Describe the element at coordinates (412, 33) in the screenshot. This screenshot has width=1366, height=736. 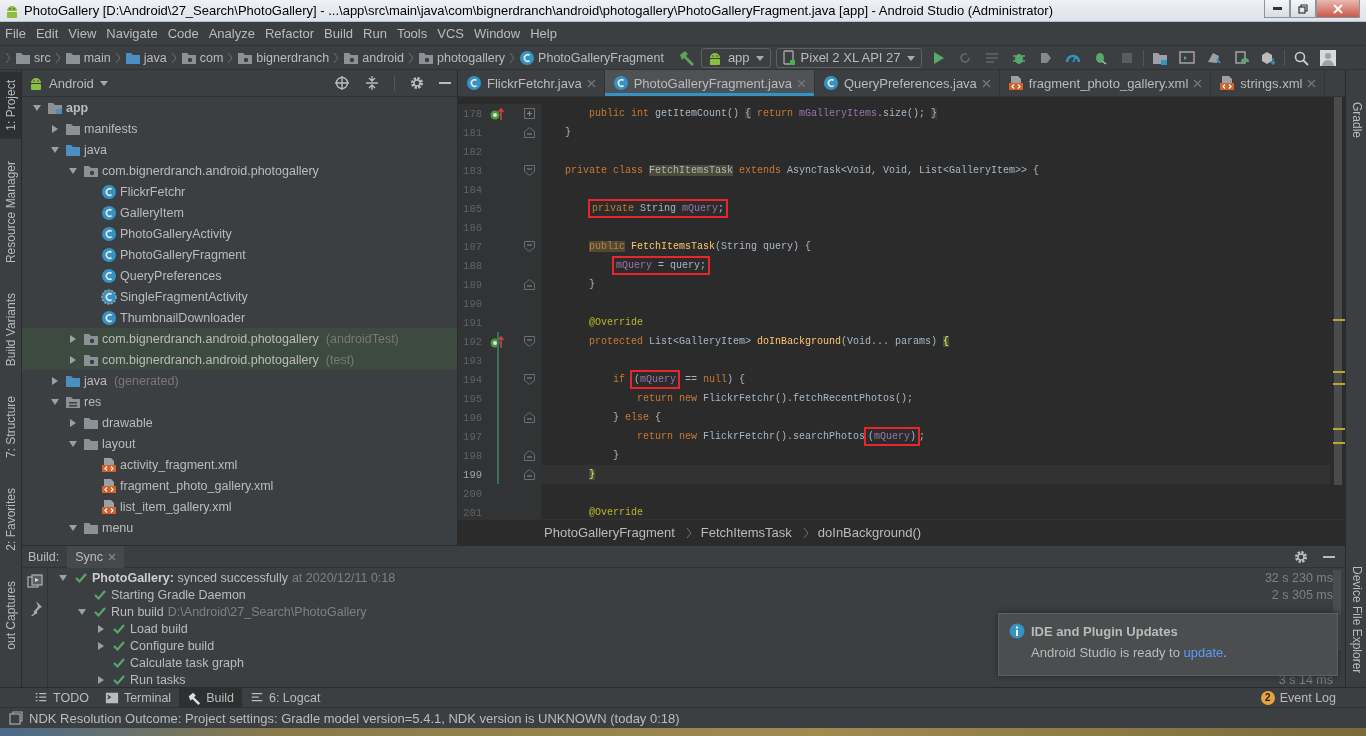
I see `menu-bar-item: Tools` at that location.